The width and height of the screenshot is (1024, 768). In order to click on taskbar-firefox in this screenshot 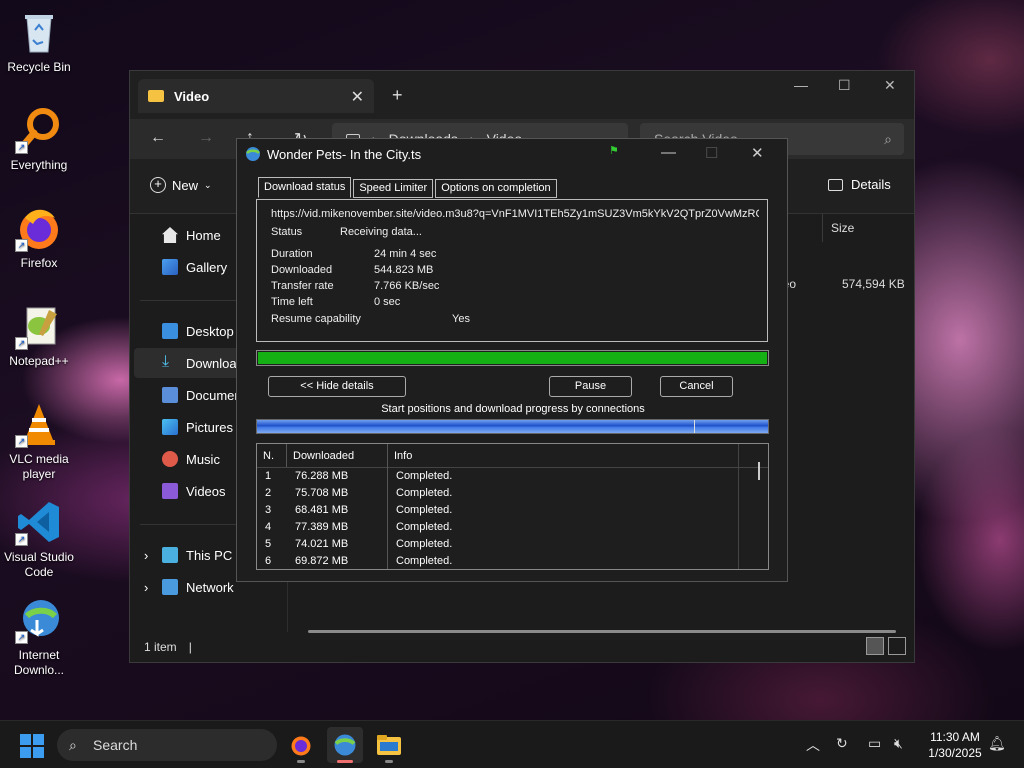, I will do `click(301, 745)`.